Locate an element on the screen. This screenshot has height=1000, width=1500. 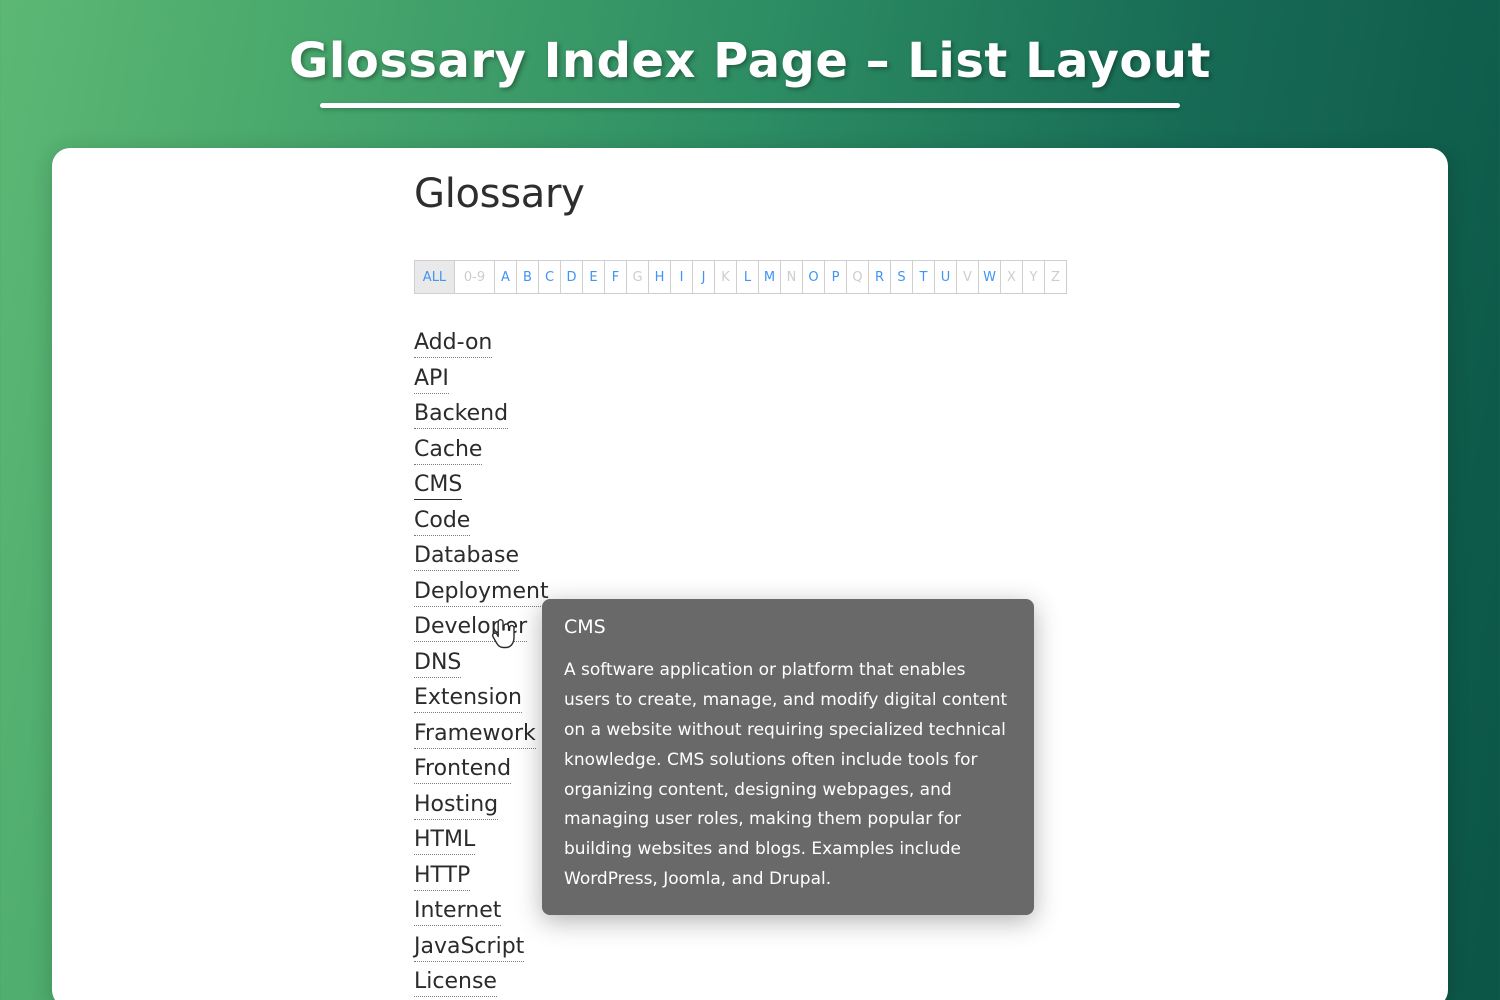
list-item: Backend is located at coordinates (914, 416).